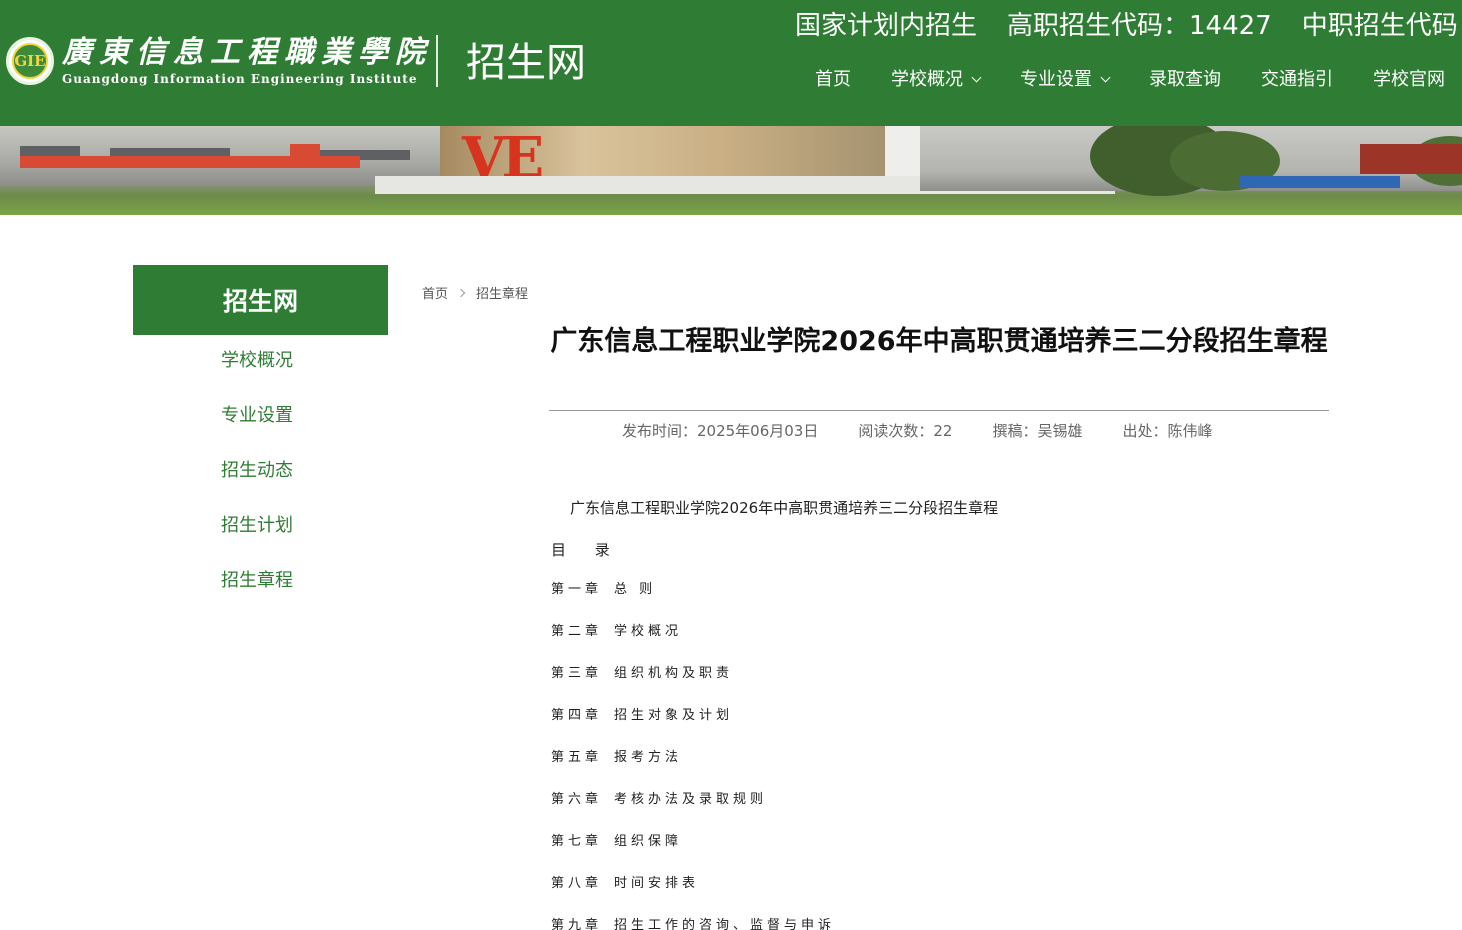 The width and height of the screenshot is (1462, 930). I want to click on toc-chapter-name: 考核办法及录取规则, so click(691, 799).